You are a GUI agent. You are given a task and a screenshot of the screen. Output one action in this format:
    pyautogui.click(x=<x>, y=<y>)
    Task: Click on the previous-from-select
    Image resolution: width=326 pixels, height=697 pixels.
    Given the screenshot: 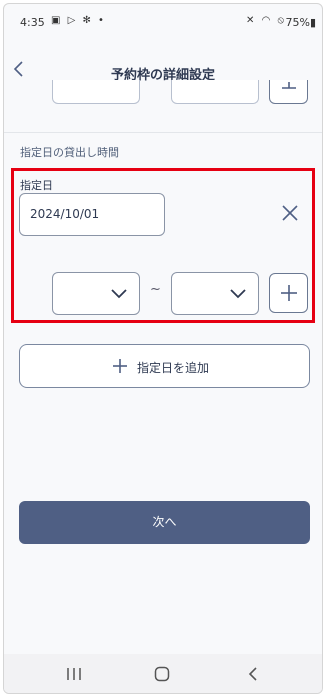 What is the action you would take?
    pyautogui.click(x=96, y=92)
    